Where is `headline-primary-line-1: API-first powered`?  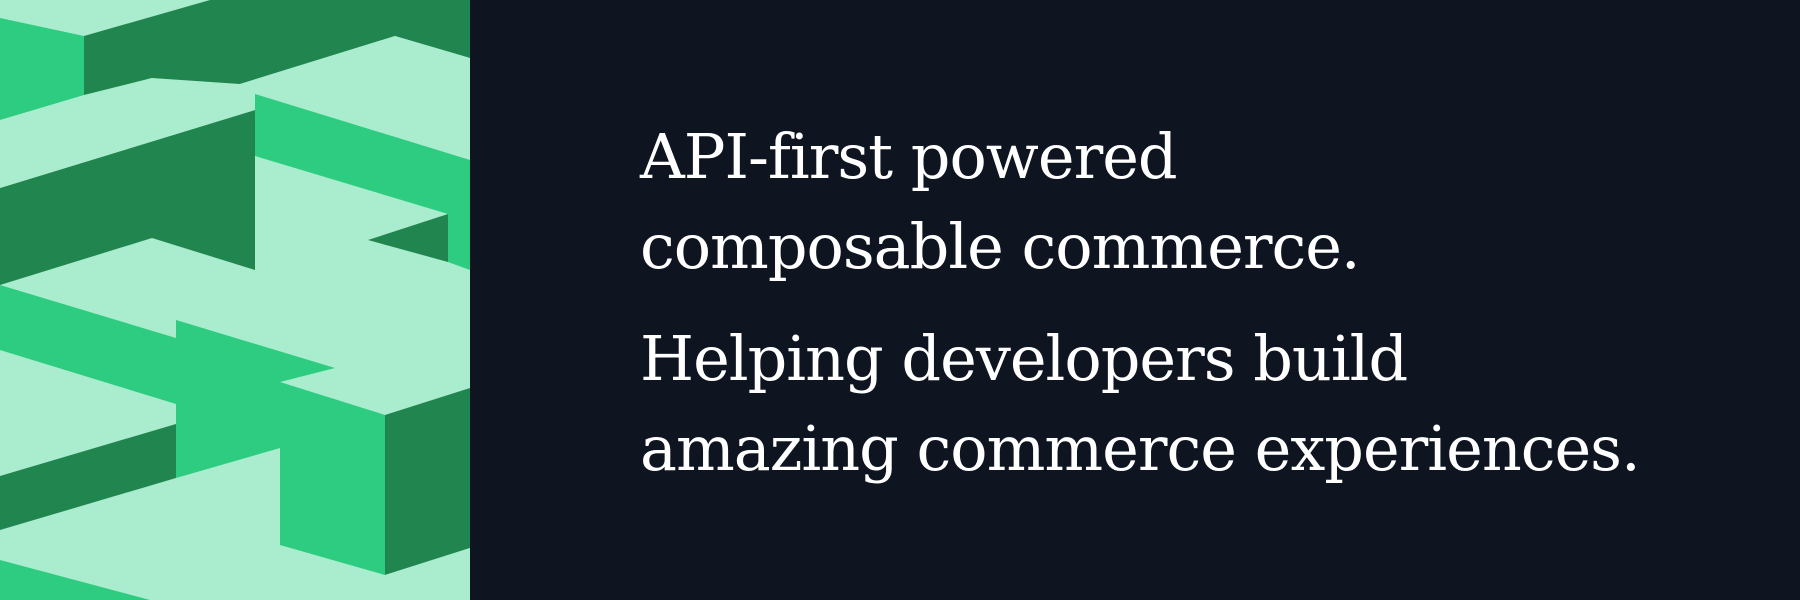 headline-primary-line-1: API-first powered is located at coordinates (909, 156).